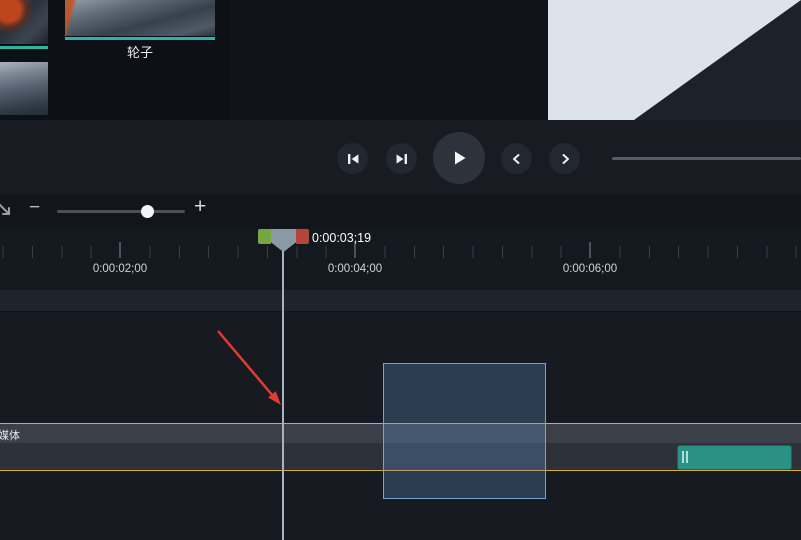 The image size is (801, 540). I want to click on playhead-head, so click(283, 240).